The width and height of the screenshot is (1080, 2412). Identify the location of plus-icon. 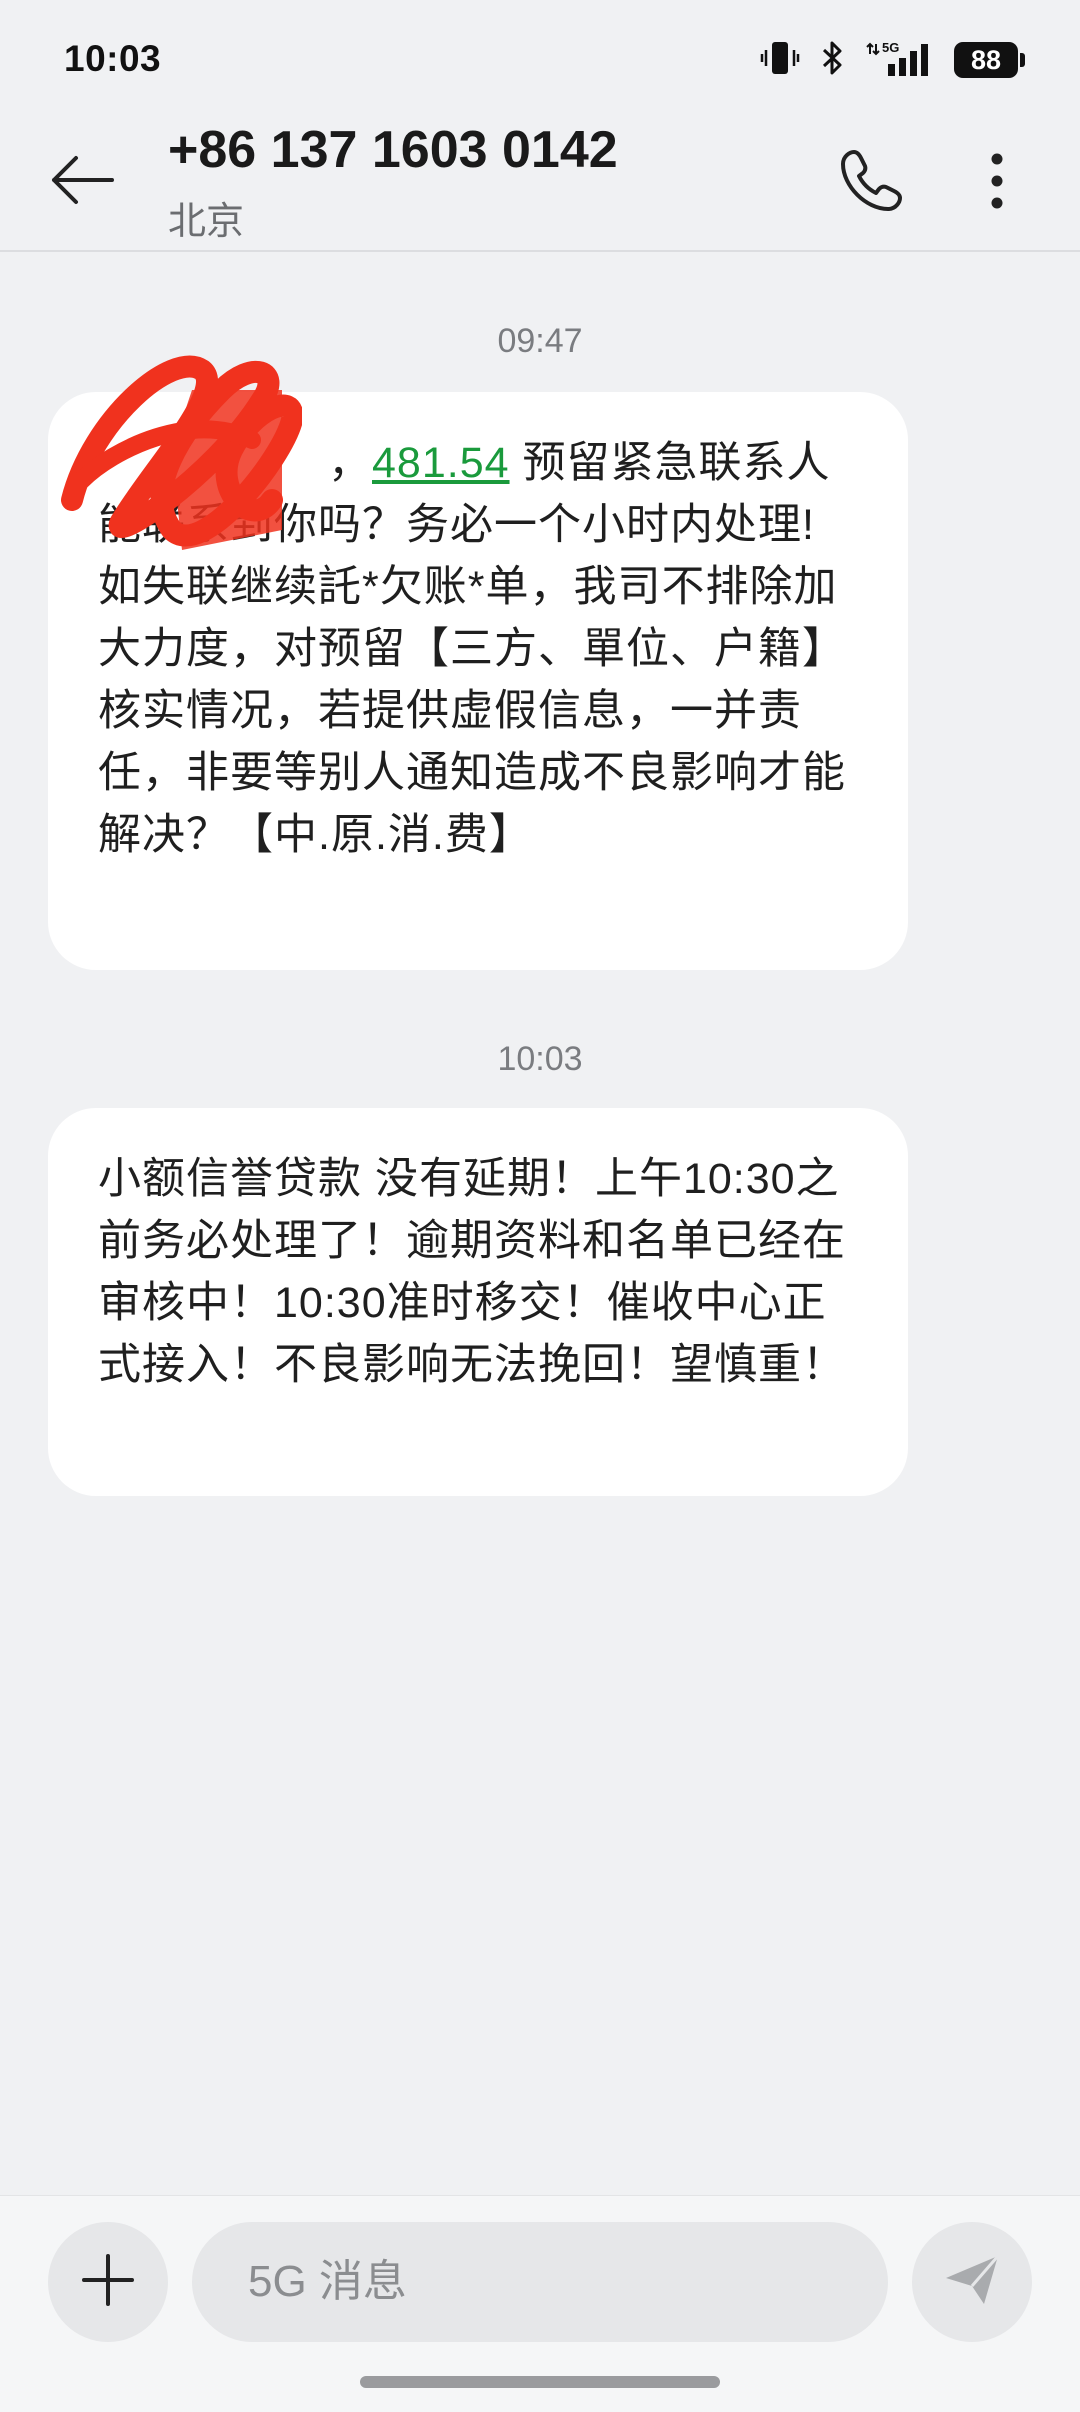
(108, 2282).